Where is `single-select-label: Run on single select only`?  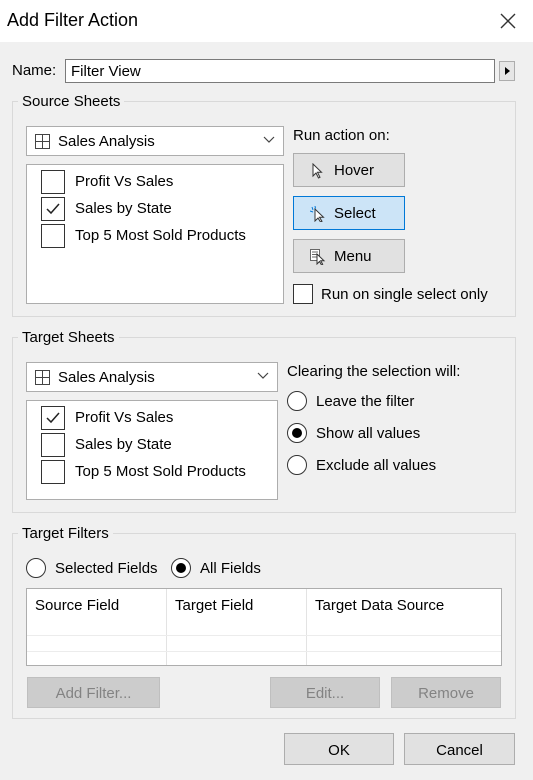 single-select-label: Run on single select only is located at coordinates (404, 294).